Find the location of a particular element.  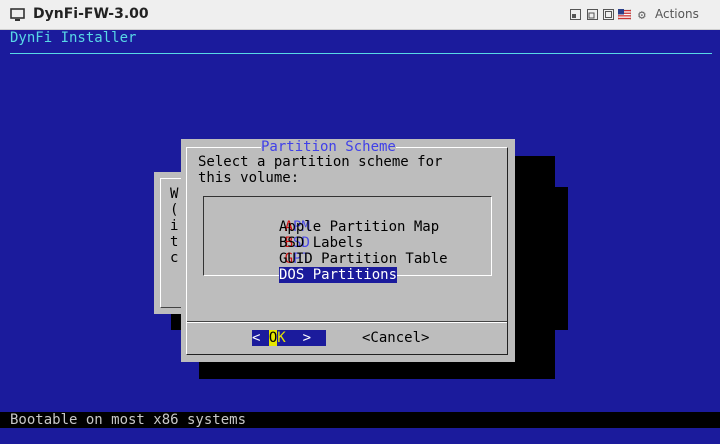

item-description: DOS Partitions is located at coordinates (338, 275).